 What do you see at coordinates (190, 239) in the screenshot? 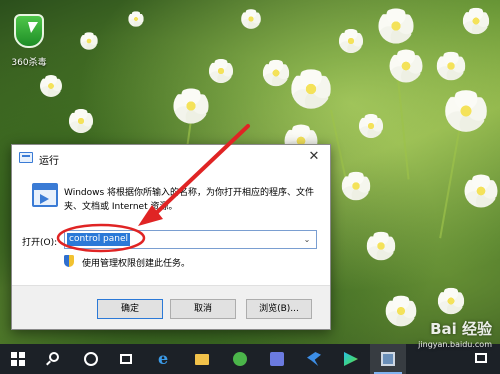
I see `open-combobox: control panel ⌄` at bounding box center [190, 239].